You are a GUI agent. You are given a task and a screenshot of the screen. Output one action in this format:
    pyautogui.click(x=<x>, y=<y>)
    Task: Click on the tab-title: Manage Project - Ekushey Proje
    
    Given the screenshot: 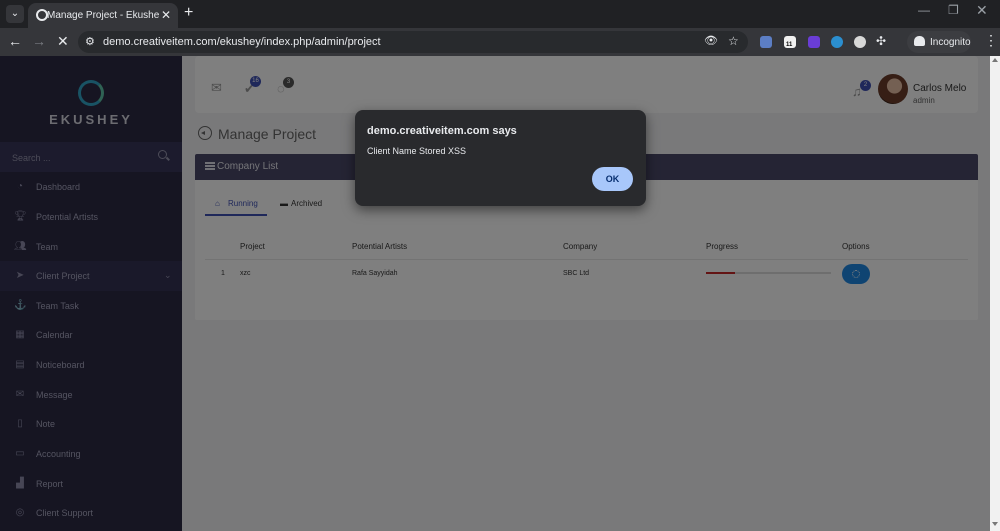 What is the action you would take?
    pyautogui.click(x=103, y=15)
    